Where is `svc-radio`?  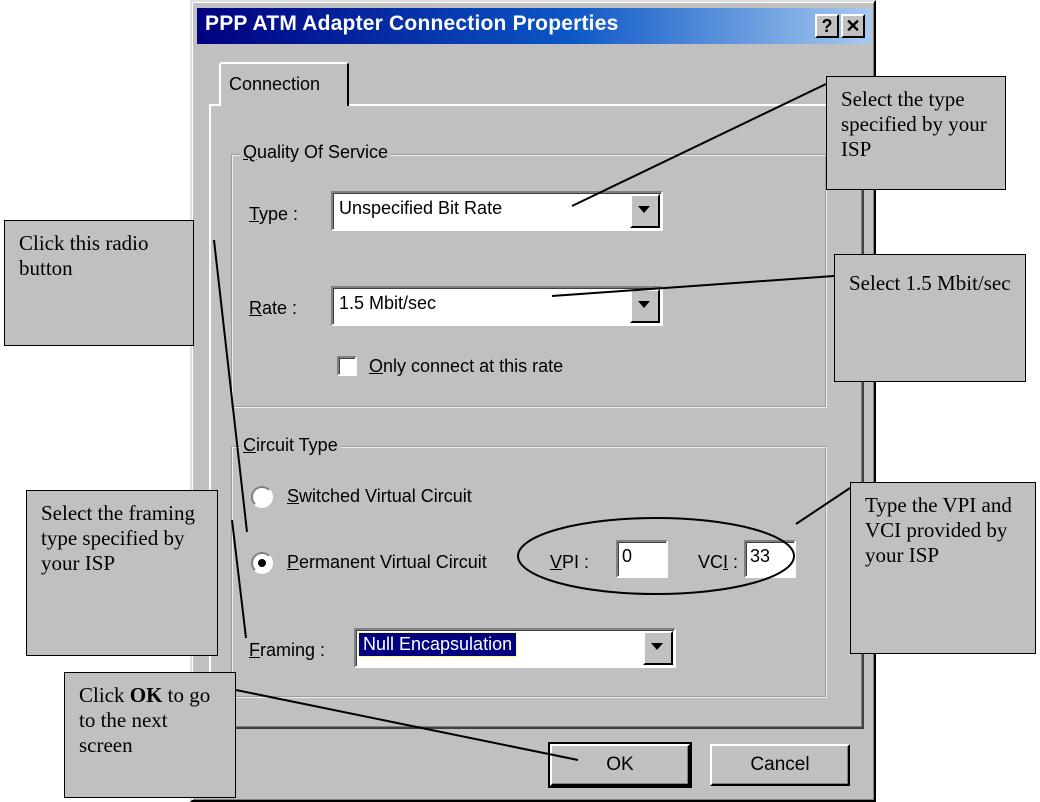 svc-radio is located at coordinates (262, 497).